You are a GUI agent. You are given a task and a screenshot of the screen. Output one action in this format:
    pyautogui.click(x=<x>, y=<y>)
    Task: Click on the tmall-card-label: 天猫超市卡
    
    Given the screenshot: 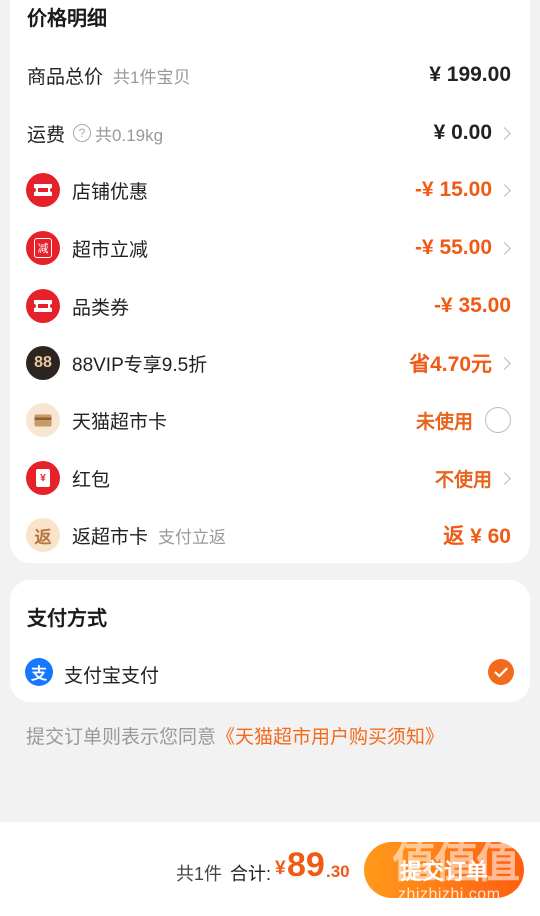 What is the action you would take?
    pyautogui.click(x=120, y=422)
    